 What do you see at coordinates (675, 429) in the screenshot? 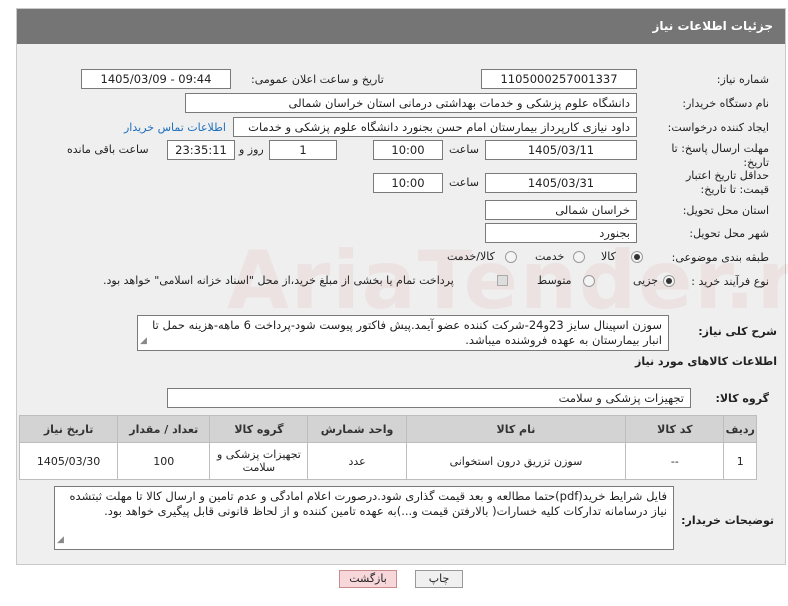
I see `col-code-header: کد کالا` at bounding box center [675, 429].